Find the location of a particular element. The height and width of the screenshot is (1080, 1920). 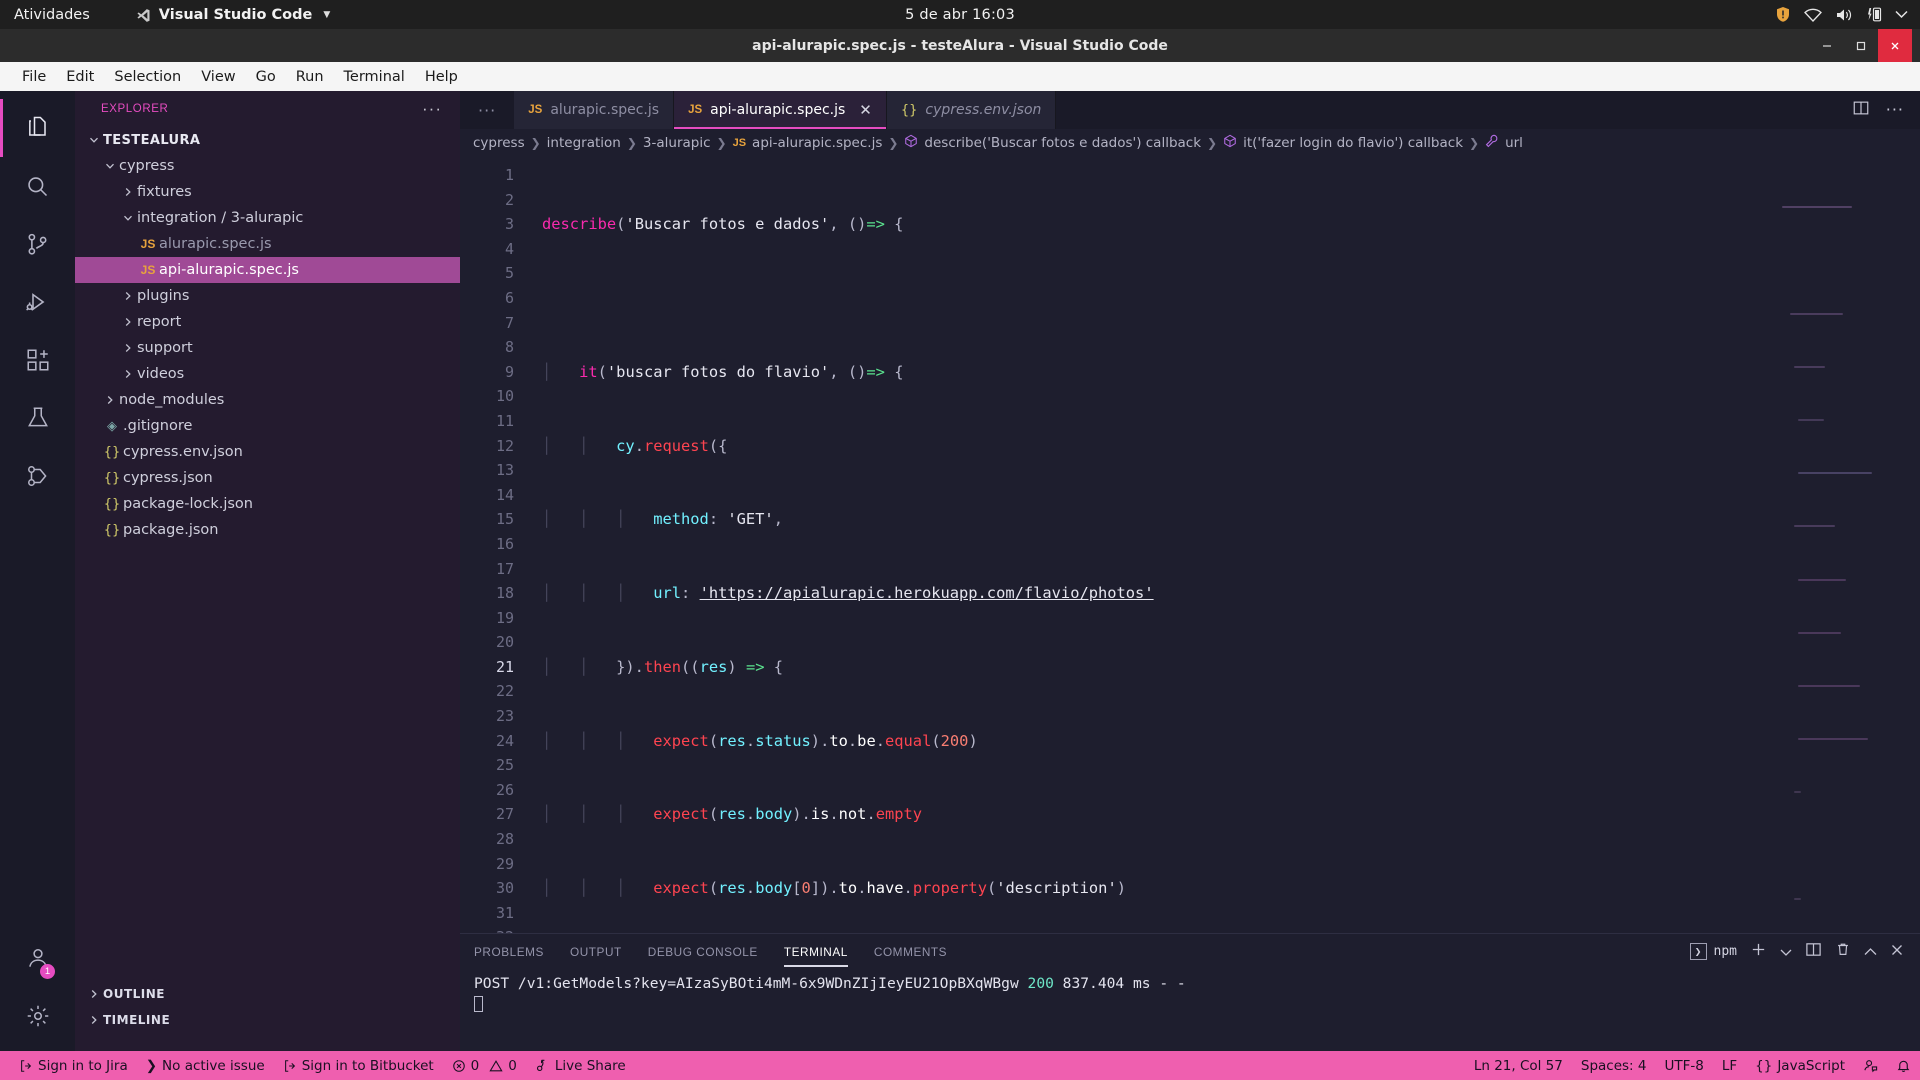

tree-item-package-lock-json: {} package-lock.json is located at coordinates (267, 504).